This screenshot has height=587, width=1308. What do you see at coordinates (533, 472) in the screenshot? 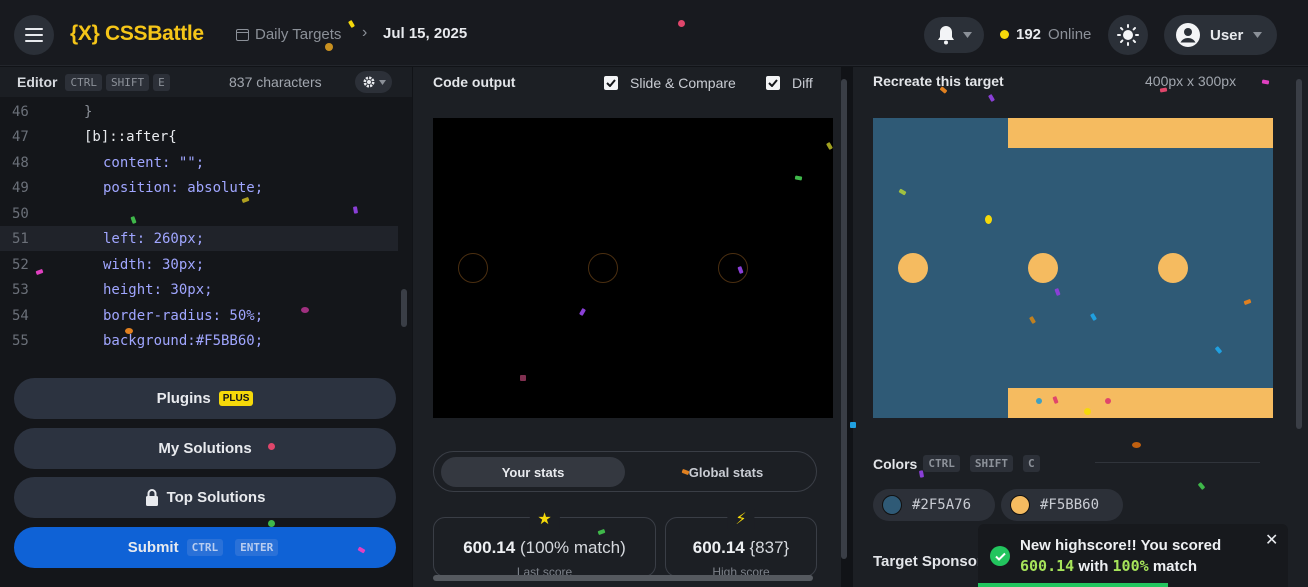
I see `tab-your-stats: Your stats` at bounding box center [533, 472].